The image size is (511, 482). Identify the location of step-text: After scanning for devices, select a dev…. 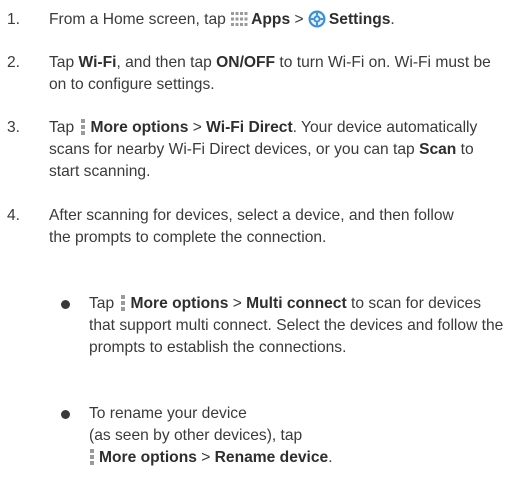
(251, 226).